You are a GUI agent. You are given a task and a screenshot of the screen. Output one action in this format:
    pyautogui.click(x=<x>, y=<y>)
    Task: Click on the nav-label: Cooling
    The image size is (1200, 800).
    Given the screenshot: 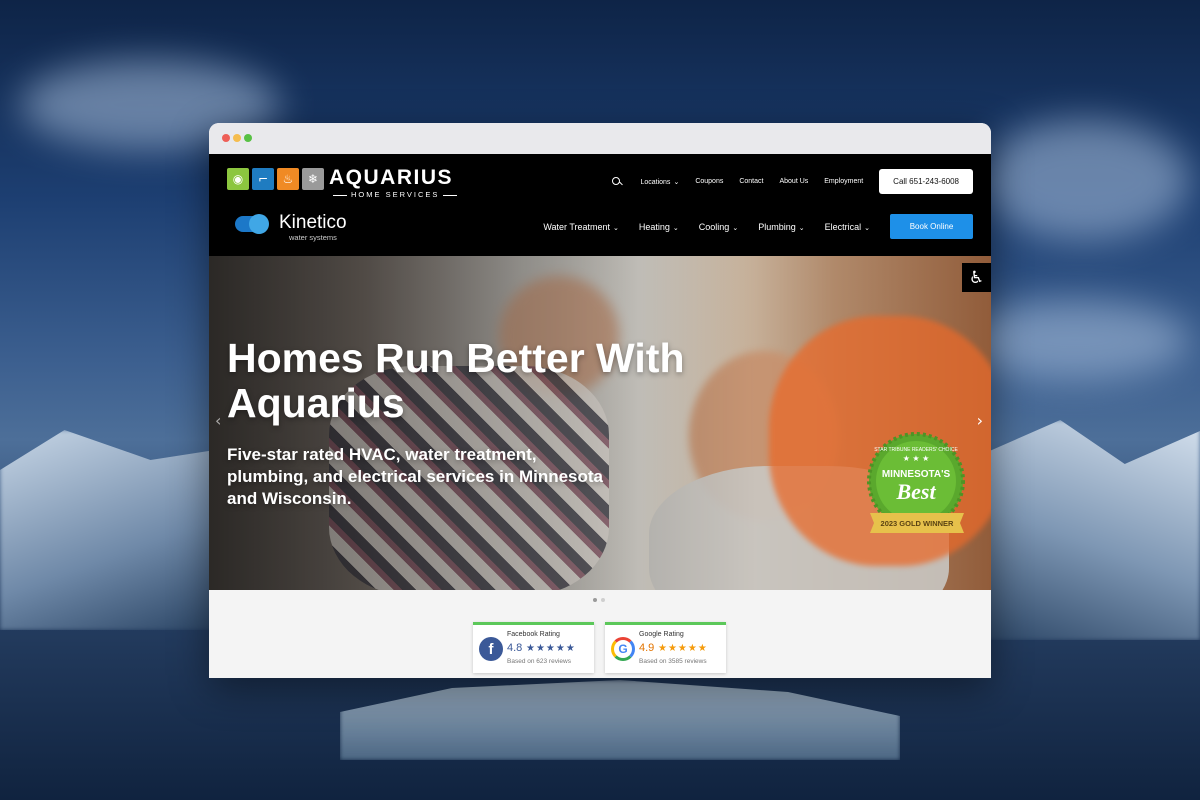 What is the action you would take?
    pyautogui.click(x=714, y=226)
    